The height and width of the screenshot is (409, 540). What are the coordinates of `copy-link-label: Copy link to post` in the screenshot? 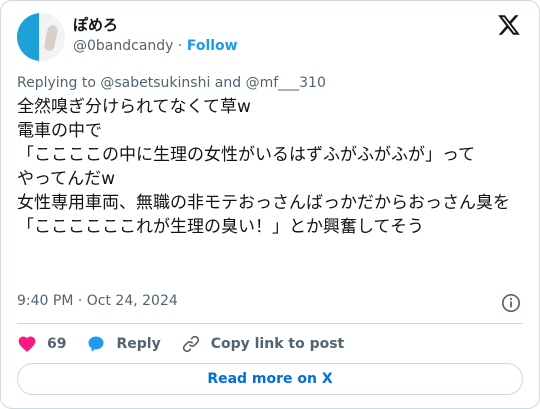 It's located at (277, 344).